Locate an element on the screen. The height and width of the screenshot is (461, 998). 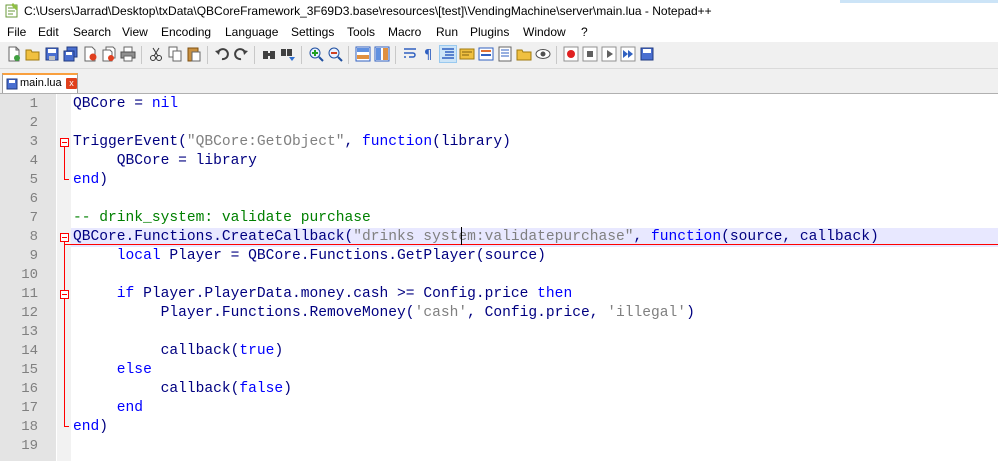
toolbar: ¶ is located at coordinates (499, 55).